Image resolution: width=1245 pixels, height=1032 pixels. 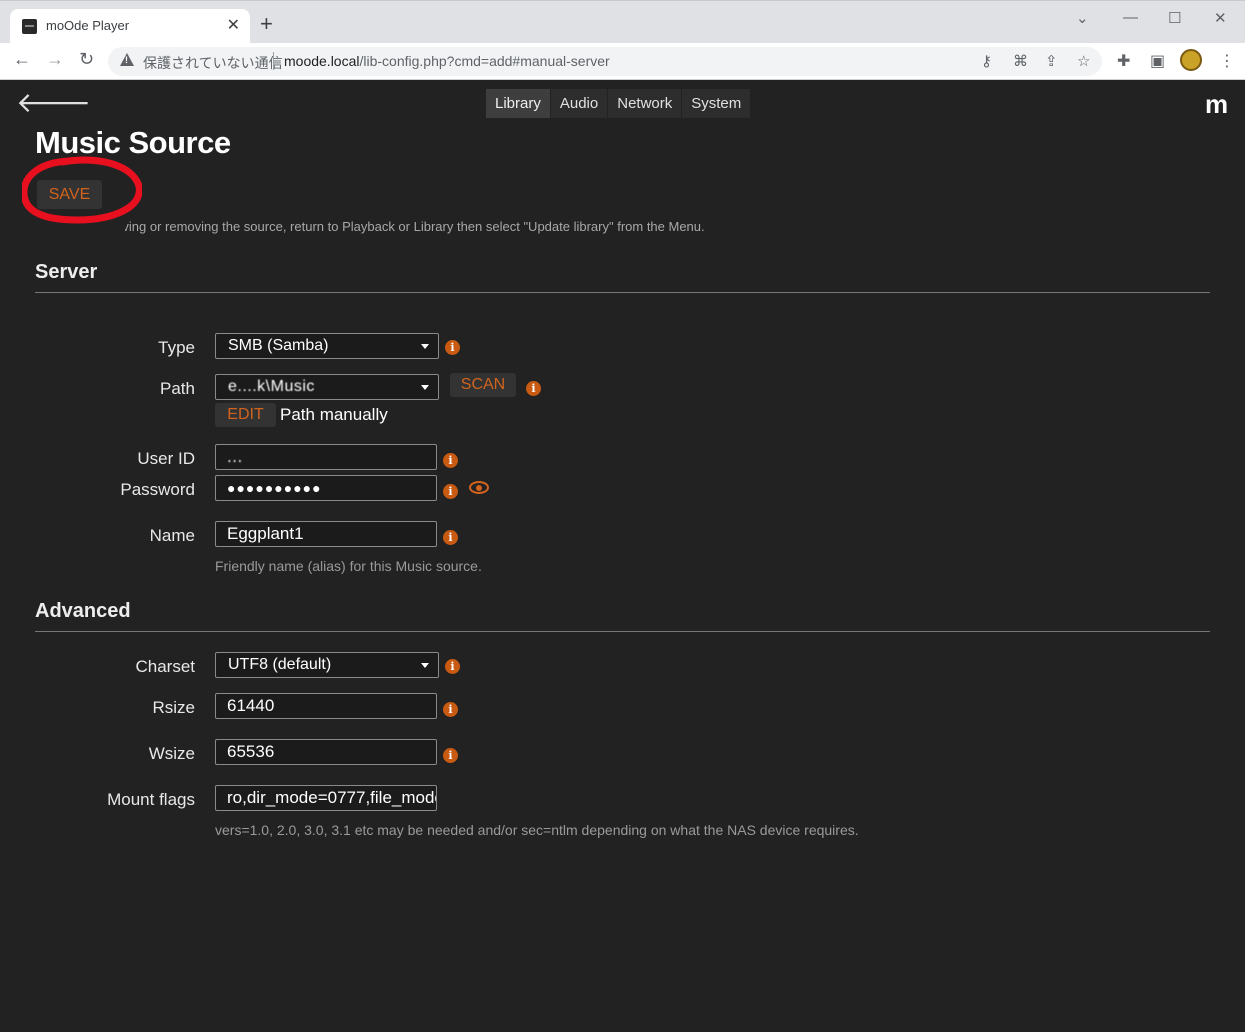 I want to click on minimize-icon: —, so click(x=1130, y=17).